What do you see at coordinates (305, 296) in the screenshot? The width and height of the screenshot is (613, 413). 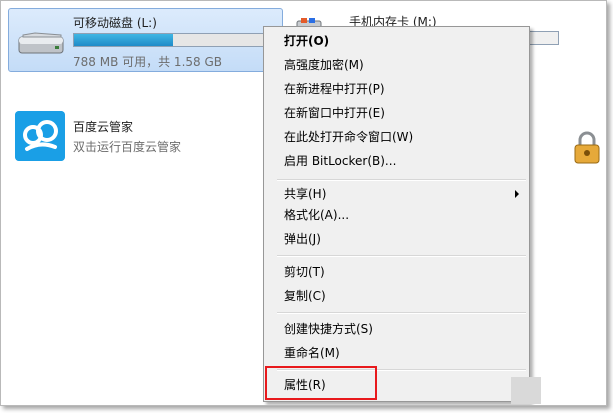 I see `menu-copy: 复制(C)` at bounding box center [305, 296].